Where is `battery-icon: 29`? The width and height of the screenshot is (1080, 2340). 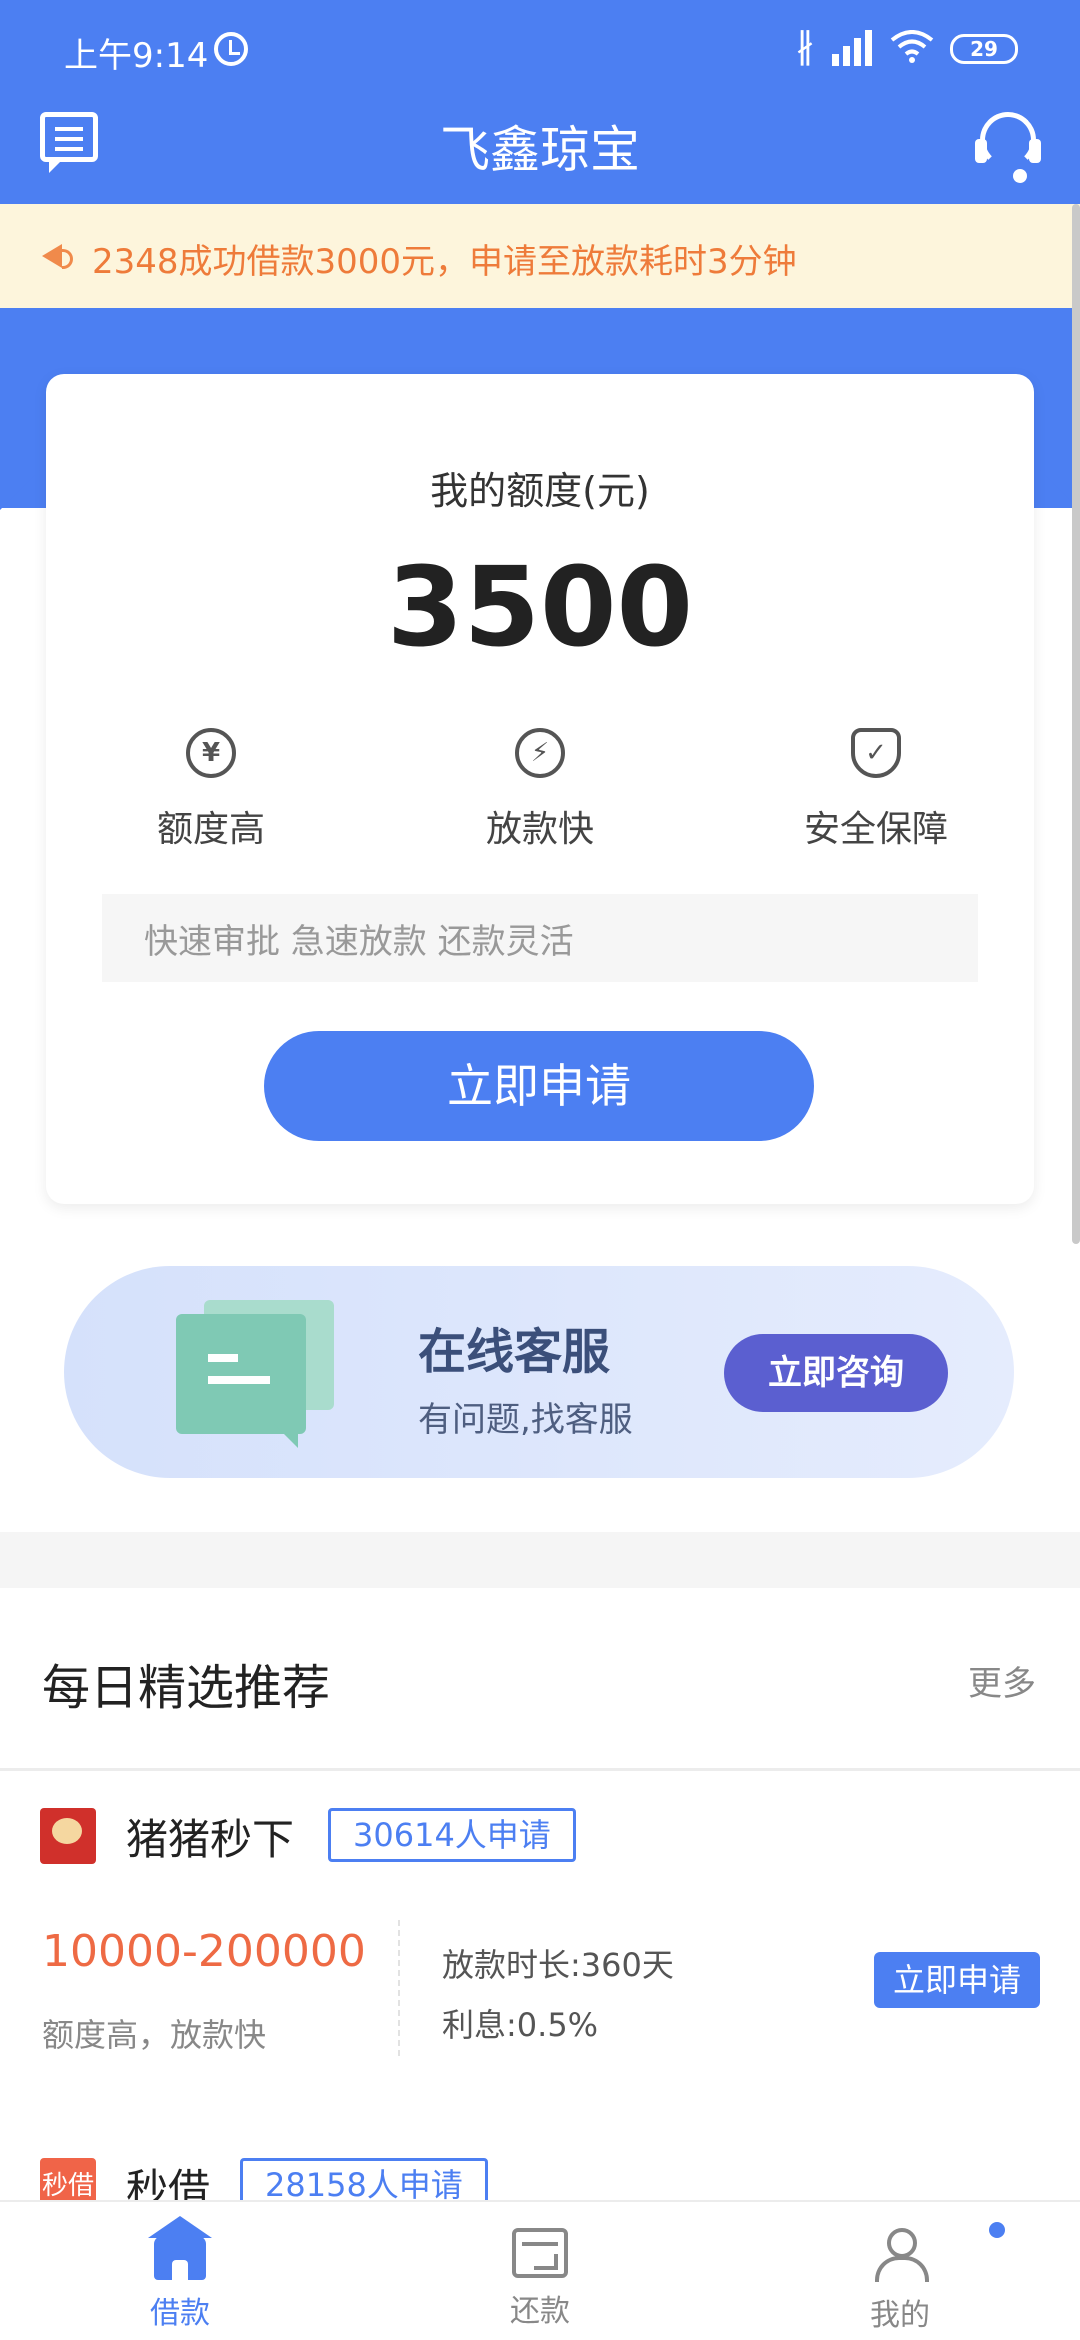
battery-icon: 29 is located at coordinates (984, 49).